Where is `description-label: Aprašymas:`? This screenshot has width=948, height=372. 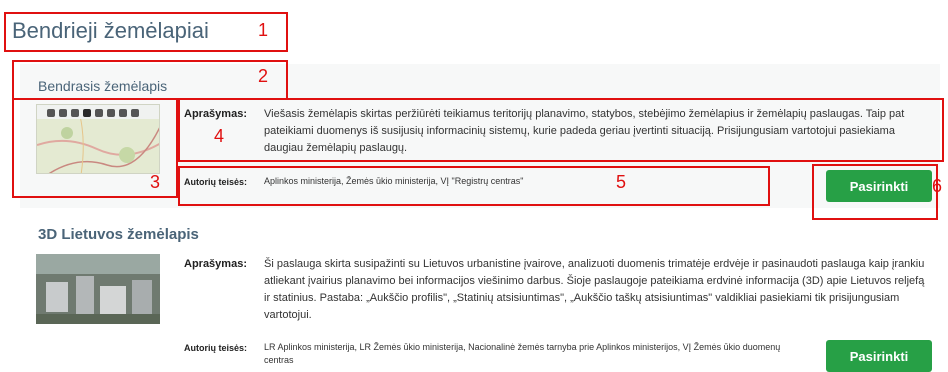 description-label: Aprašymas: is located at coordinates (215, 264).